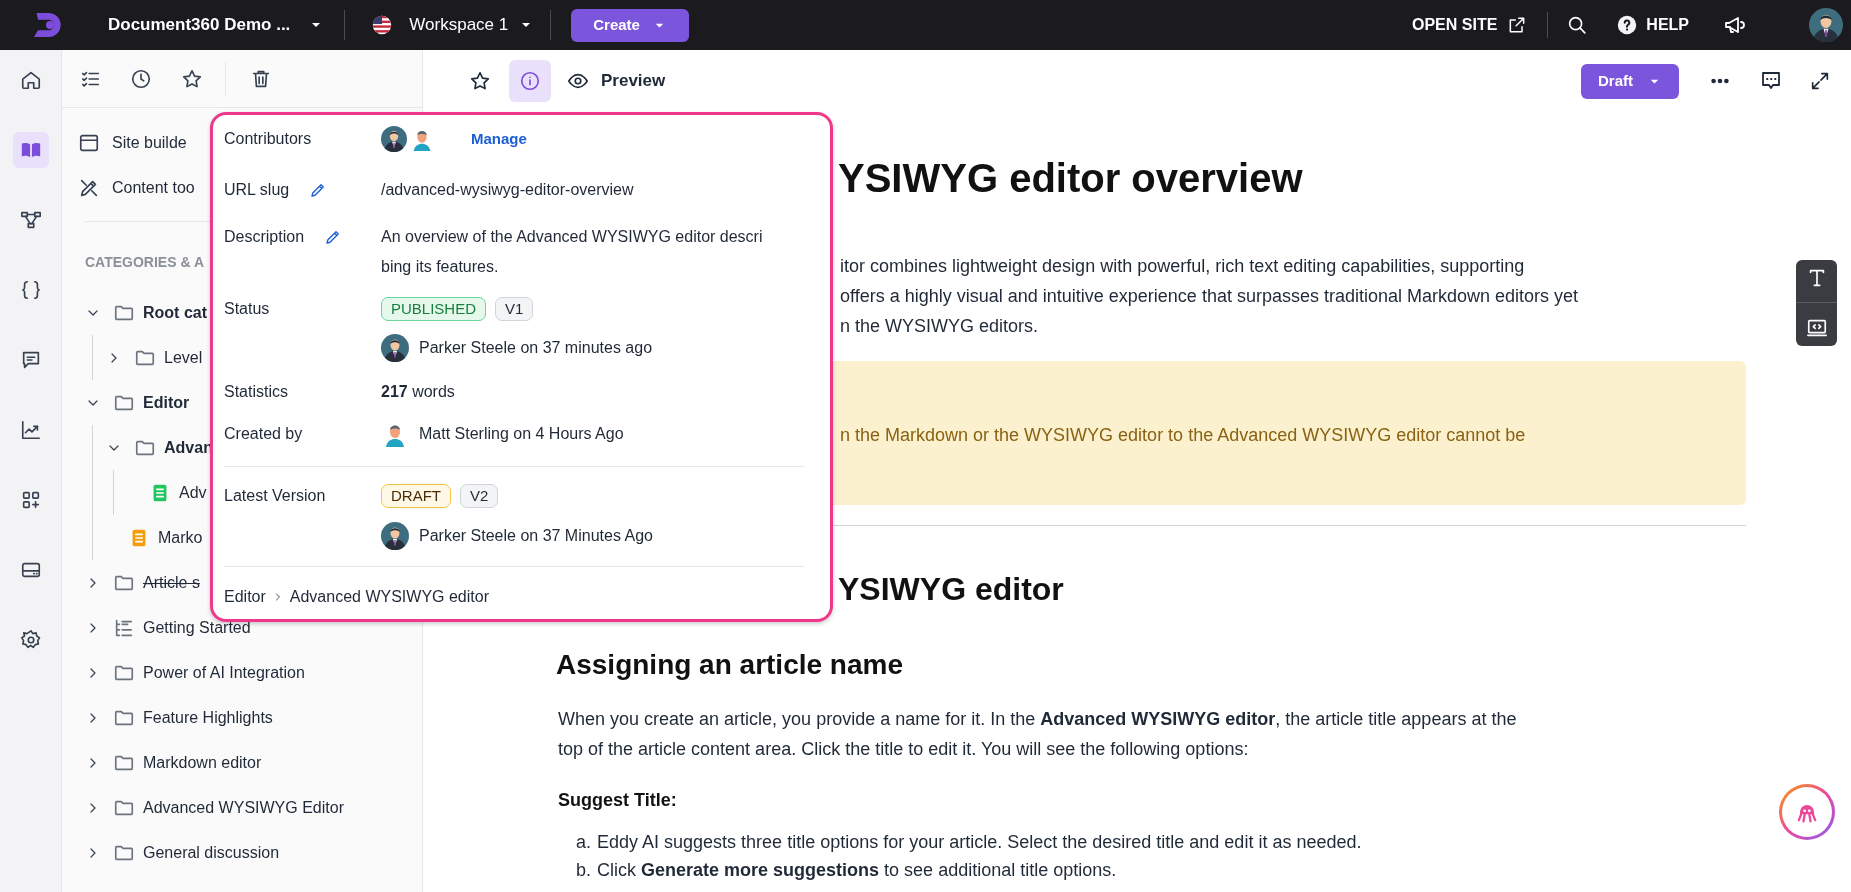 The width and height of the screenshot is (1851, 892). I want to click on author-text: Parker Steele on 37 minutes ago, so click(536, 348).